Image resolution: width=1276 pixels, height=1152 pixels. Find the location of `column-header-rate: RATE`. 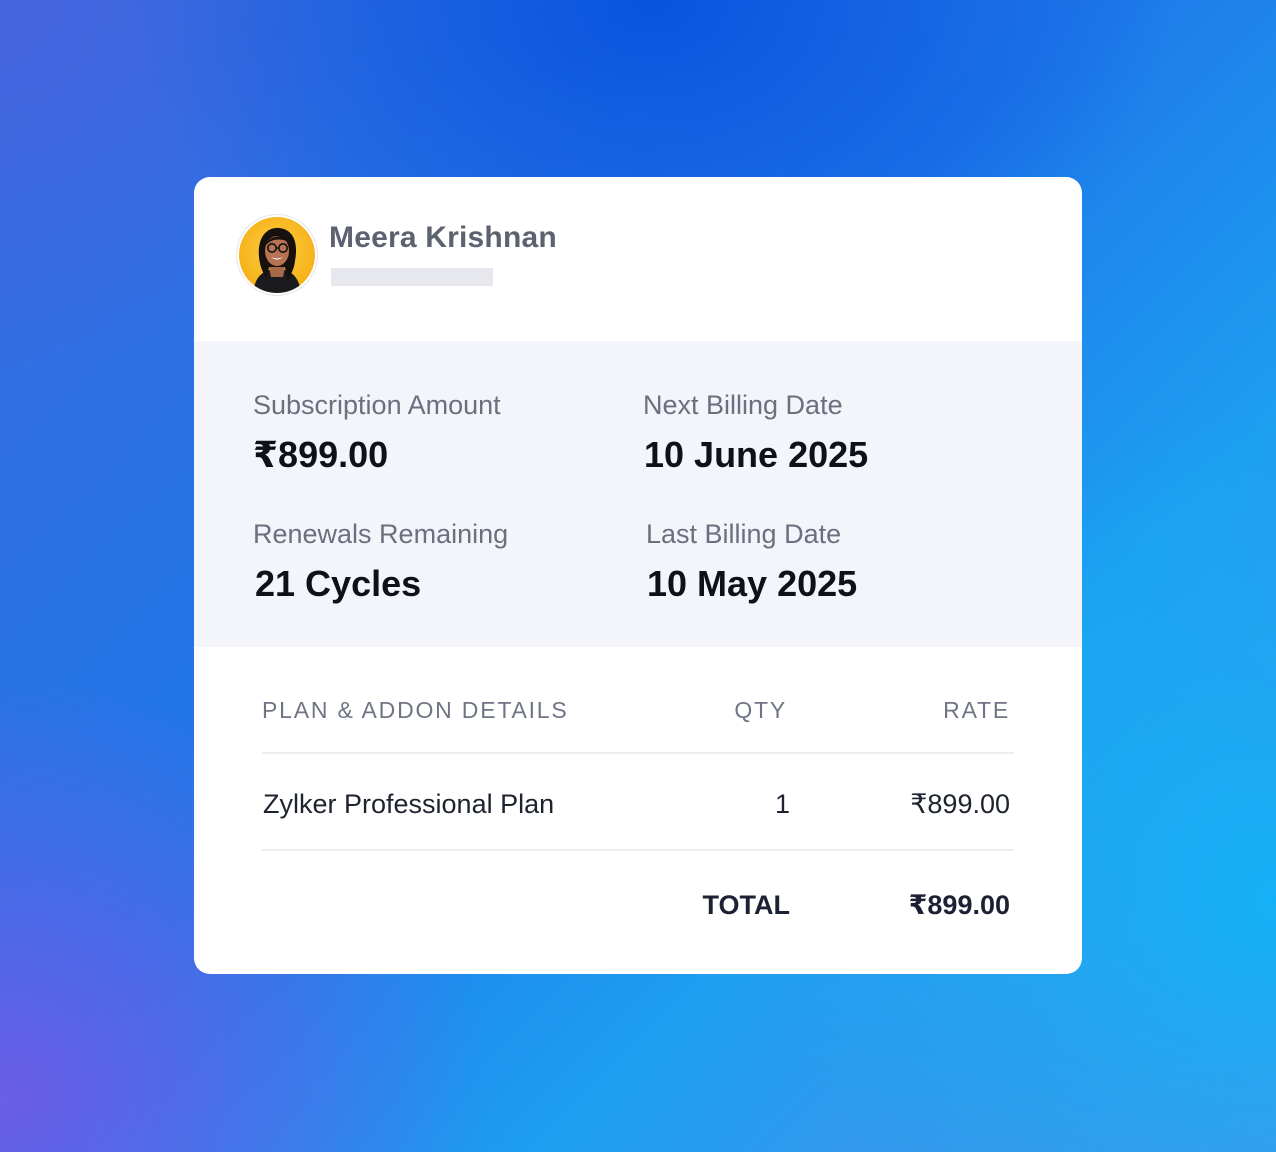

column-header-rate: RATE is located at coordinates (976, 710).